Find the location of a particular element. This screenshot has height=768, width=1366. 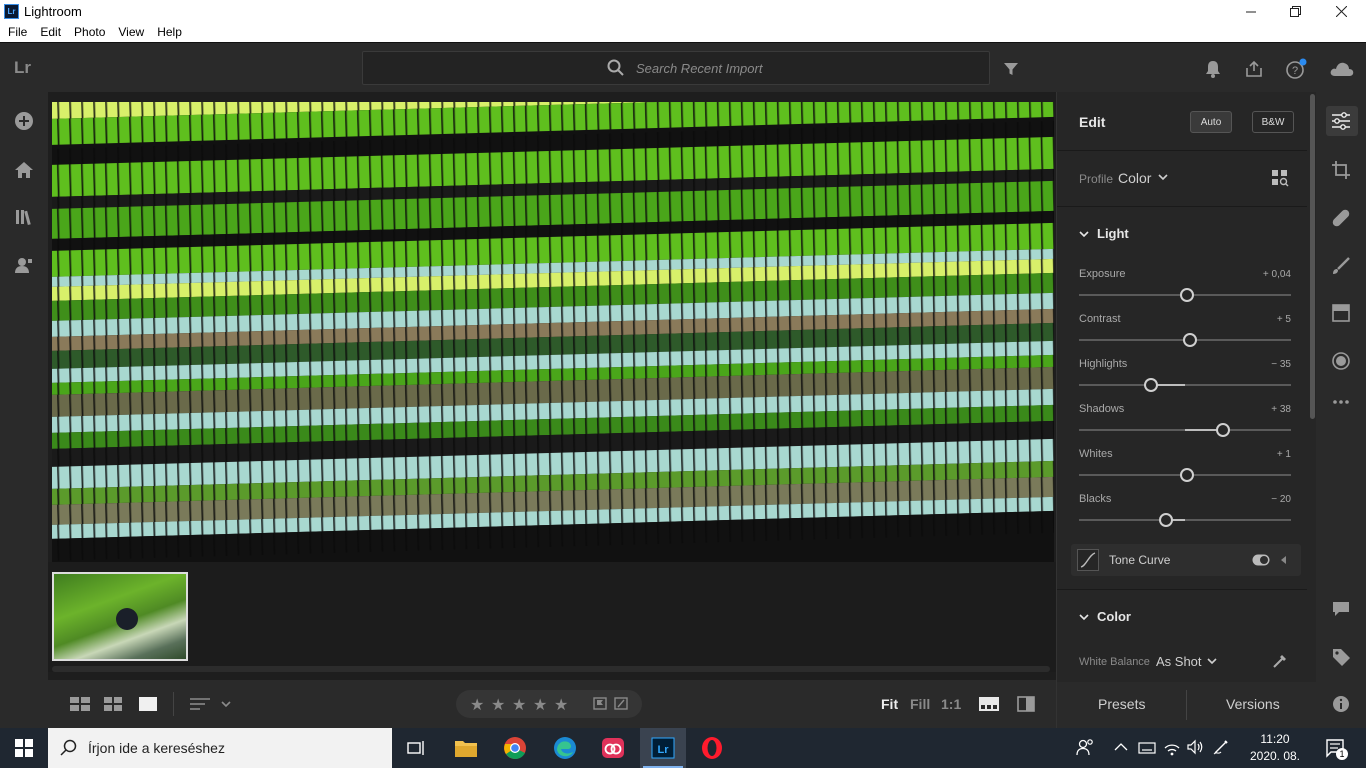

photo-grid-view-button is located at coordinates (113, 704).